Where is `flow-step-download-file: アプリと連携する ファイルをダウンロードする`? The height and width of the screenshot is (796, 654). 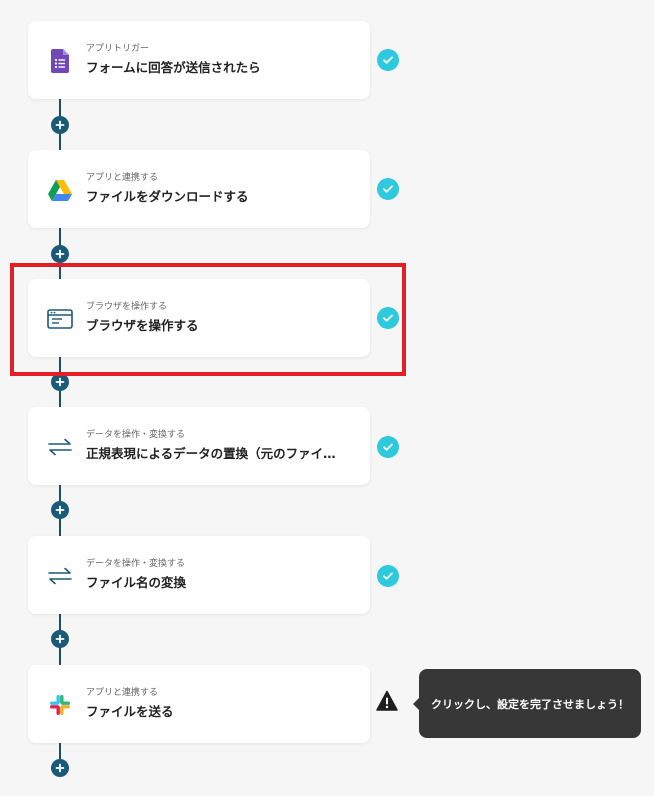
flow-step-download-file: アプリと連携する ファイルをダウンロードする is located at coordinates (199, 189).